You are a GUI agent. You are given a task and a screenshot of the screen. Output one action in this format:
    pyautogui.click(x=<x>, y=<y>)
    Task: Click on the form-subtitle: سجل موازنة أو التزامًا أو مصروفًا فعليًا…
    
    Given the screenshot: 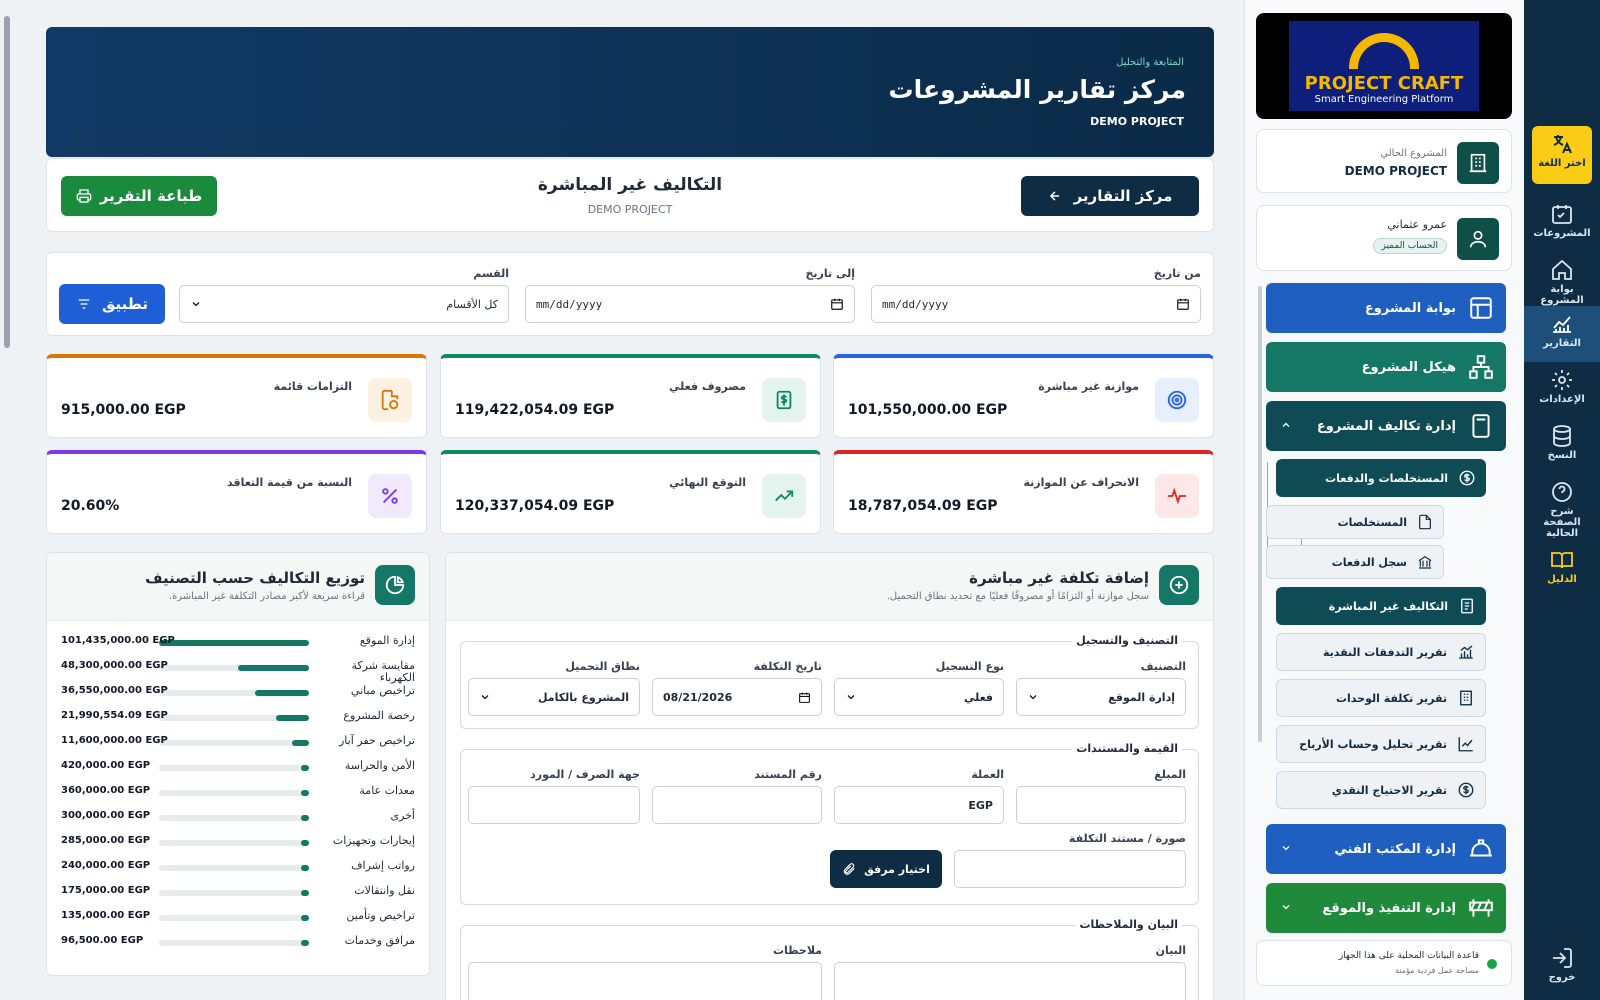 What is the action you would take?
    pyautogui.click(x=1017, y=596)
    